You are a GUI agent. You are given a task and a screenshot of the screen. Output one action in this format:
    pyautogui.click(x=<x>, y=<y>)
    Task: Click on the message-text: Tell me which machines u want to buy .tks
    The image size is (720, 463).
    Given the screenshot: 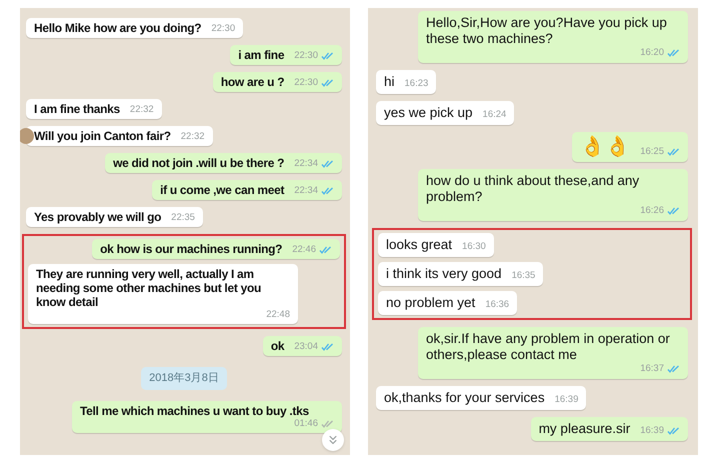 What is the action you would take?
    pyautogui.click(x=194, y=411)
    